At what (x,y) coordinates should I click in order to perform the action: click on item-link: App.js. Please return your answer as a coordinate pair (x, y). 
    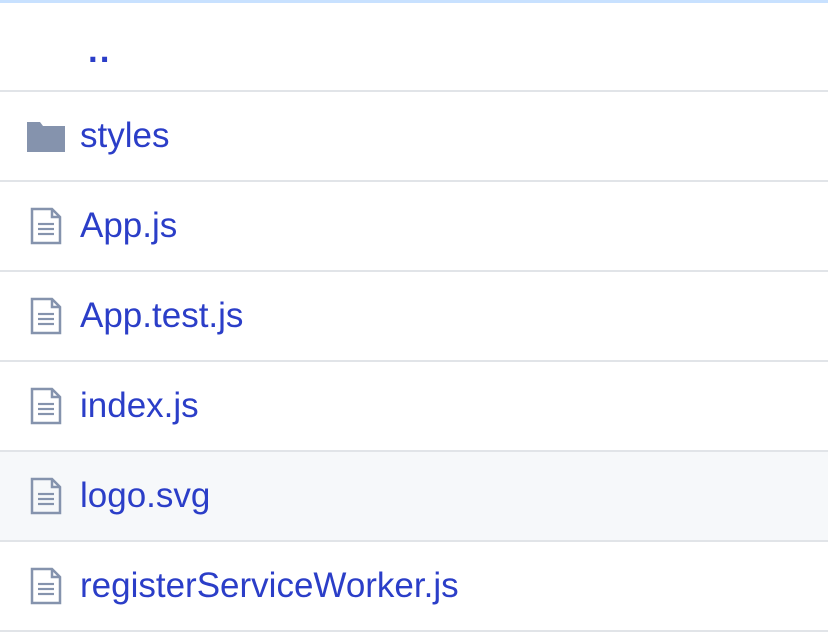
    Looking at the image, I should click on (128, 225).